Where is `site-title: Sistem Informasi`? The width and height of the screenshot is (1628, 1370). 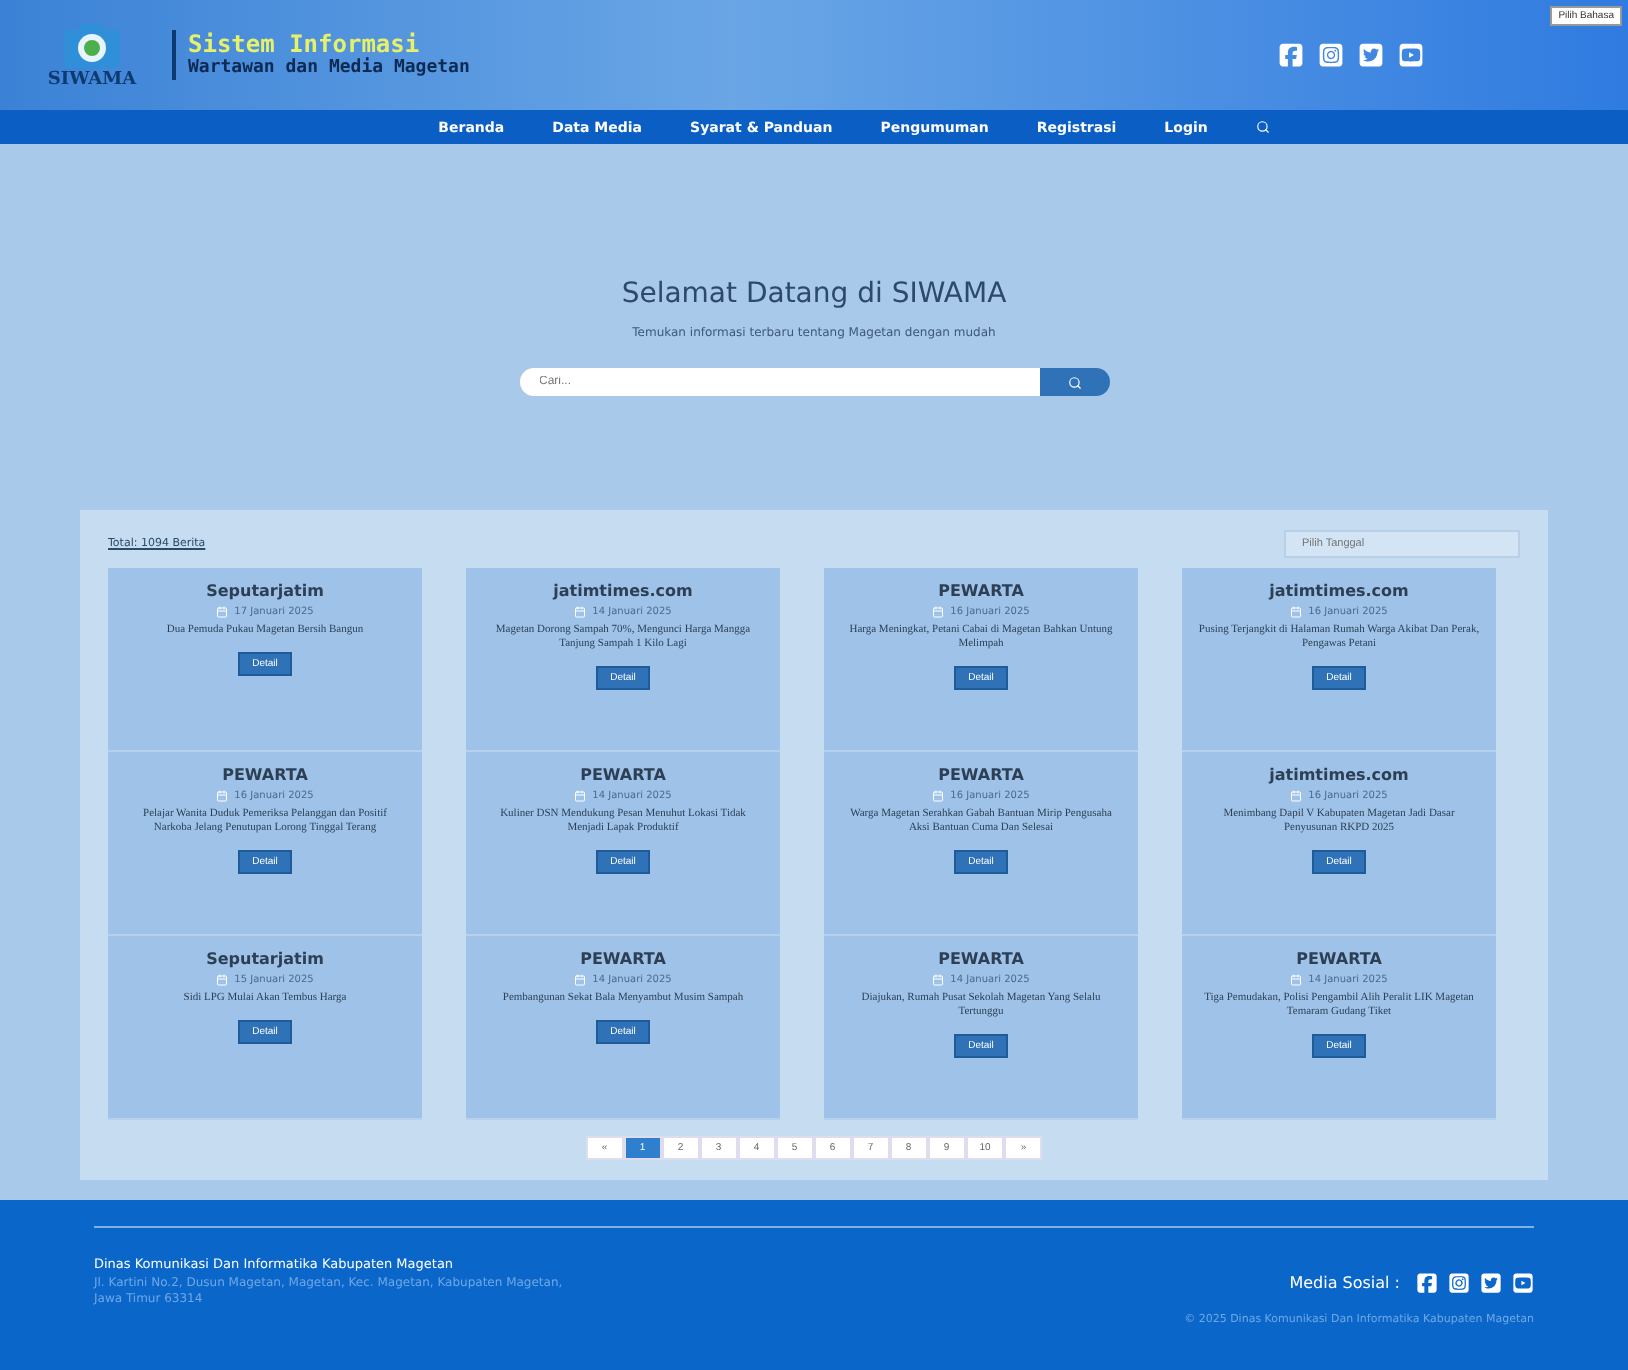
site-title: Sistem Informasi is located at coordinates (305, 44).